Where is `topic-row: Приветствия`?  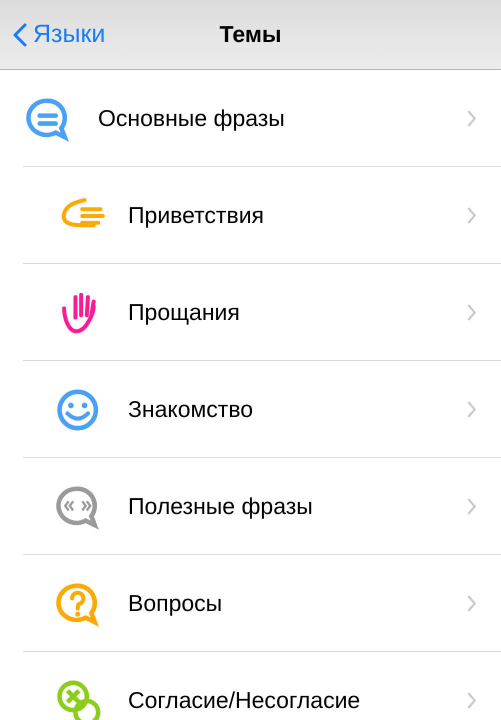
topic-row: Приветствия is located at coordinates (250, 215).